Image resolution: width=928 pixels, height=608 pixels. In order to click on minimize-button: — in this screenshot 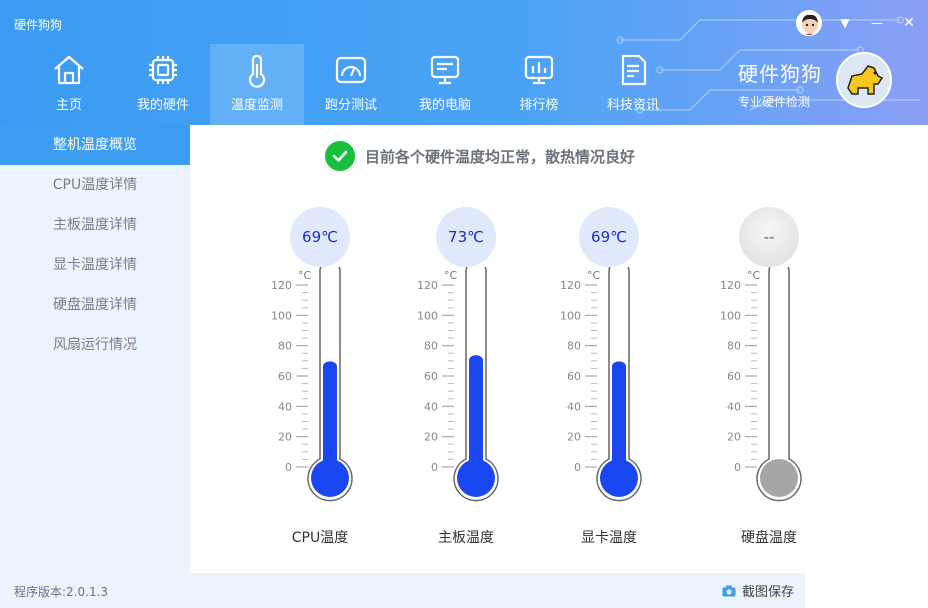, I will do `click(877, 23)`.